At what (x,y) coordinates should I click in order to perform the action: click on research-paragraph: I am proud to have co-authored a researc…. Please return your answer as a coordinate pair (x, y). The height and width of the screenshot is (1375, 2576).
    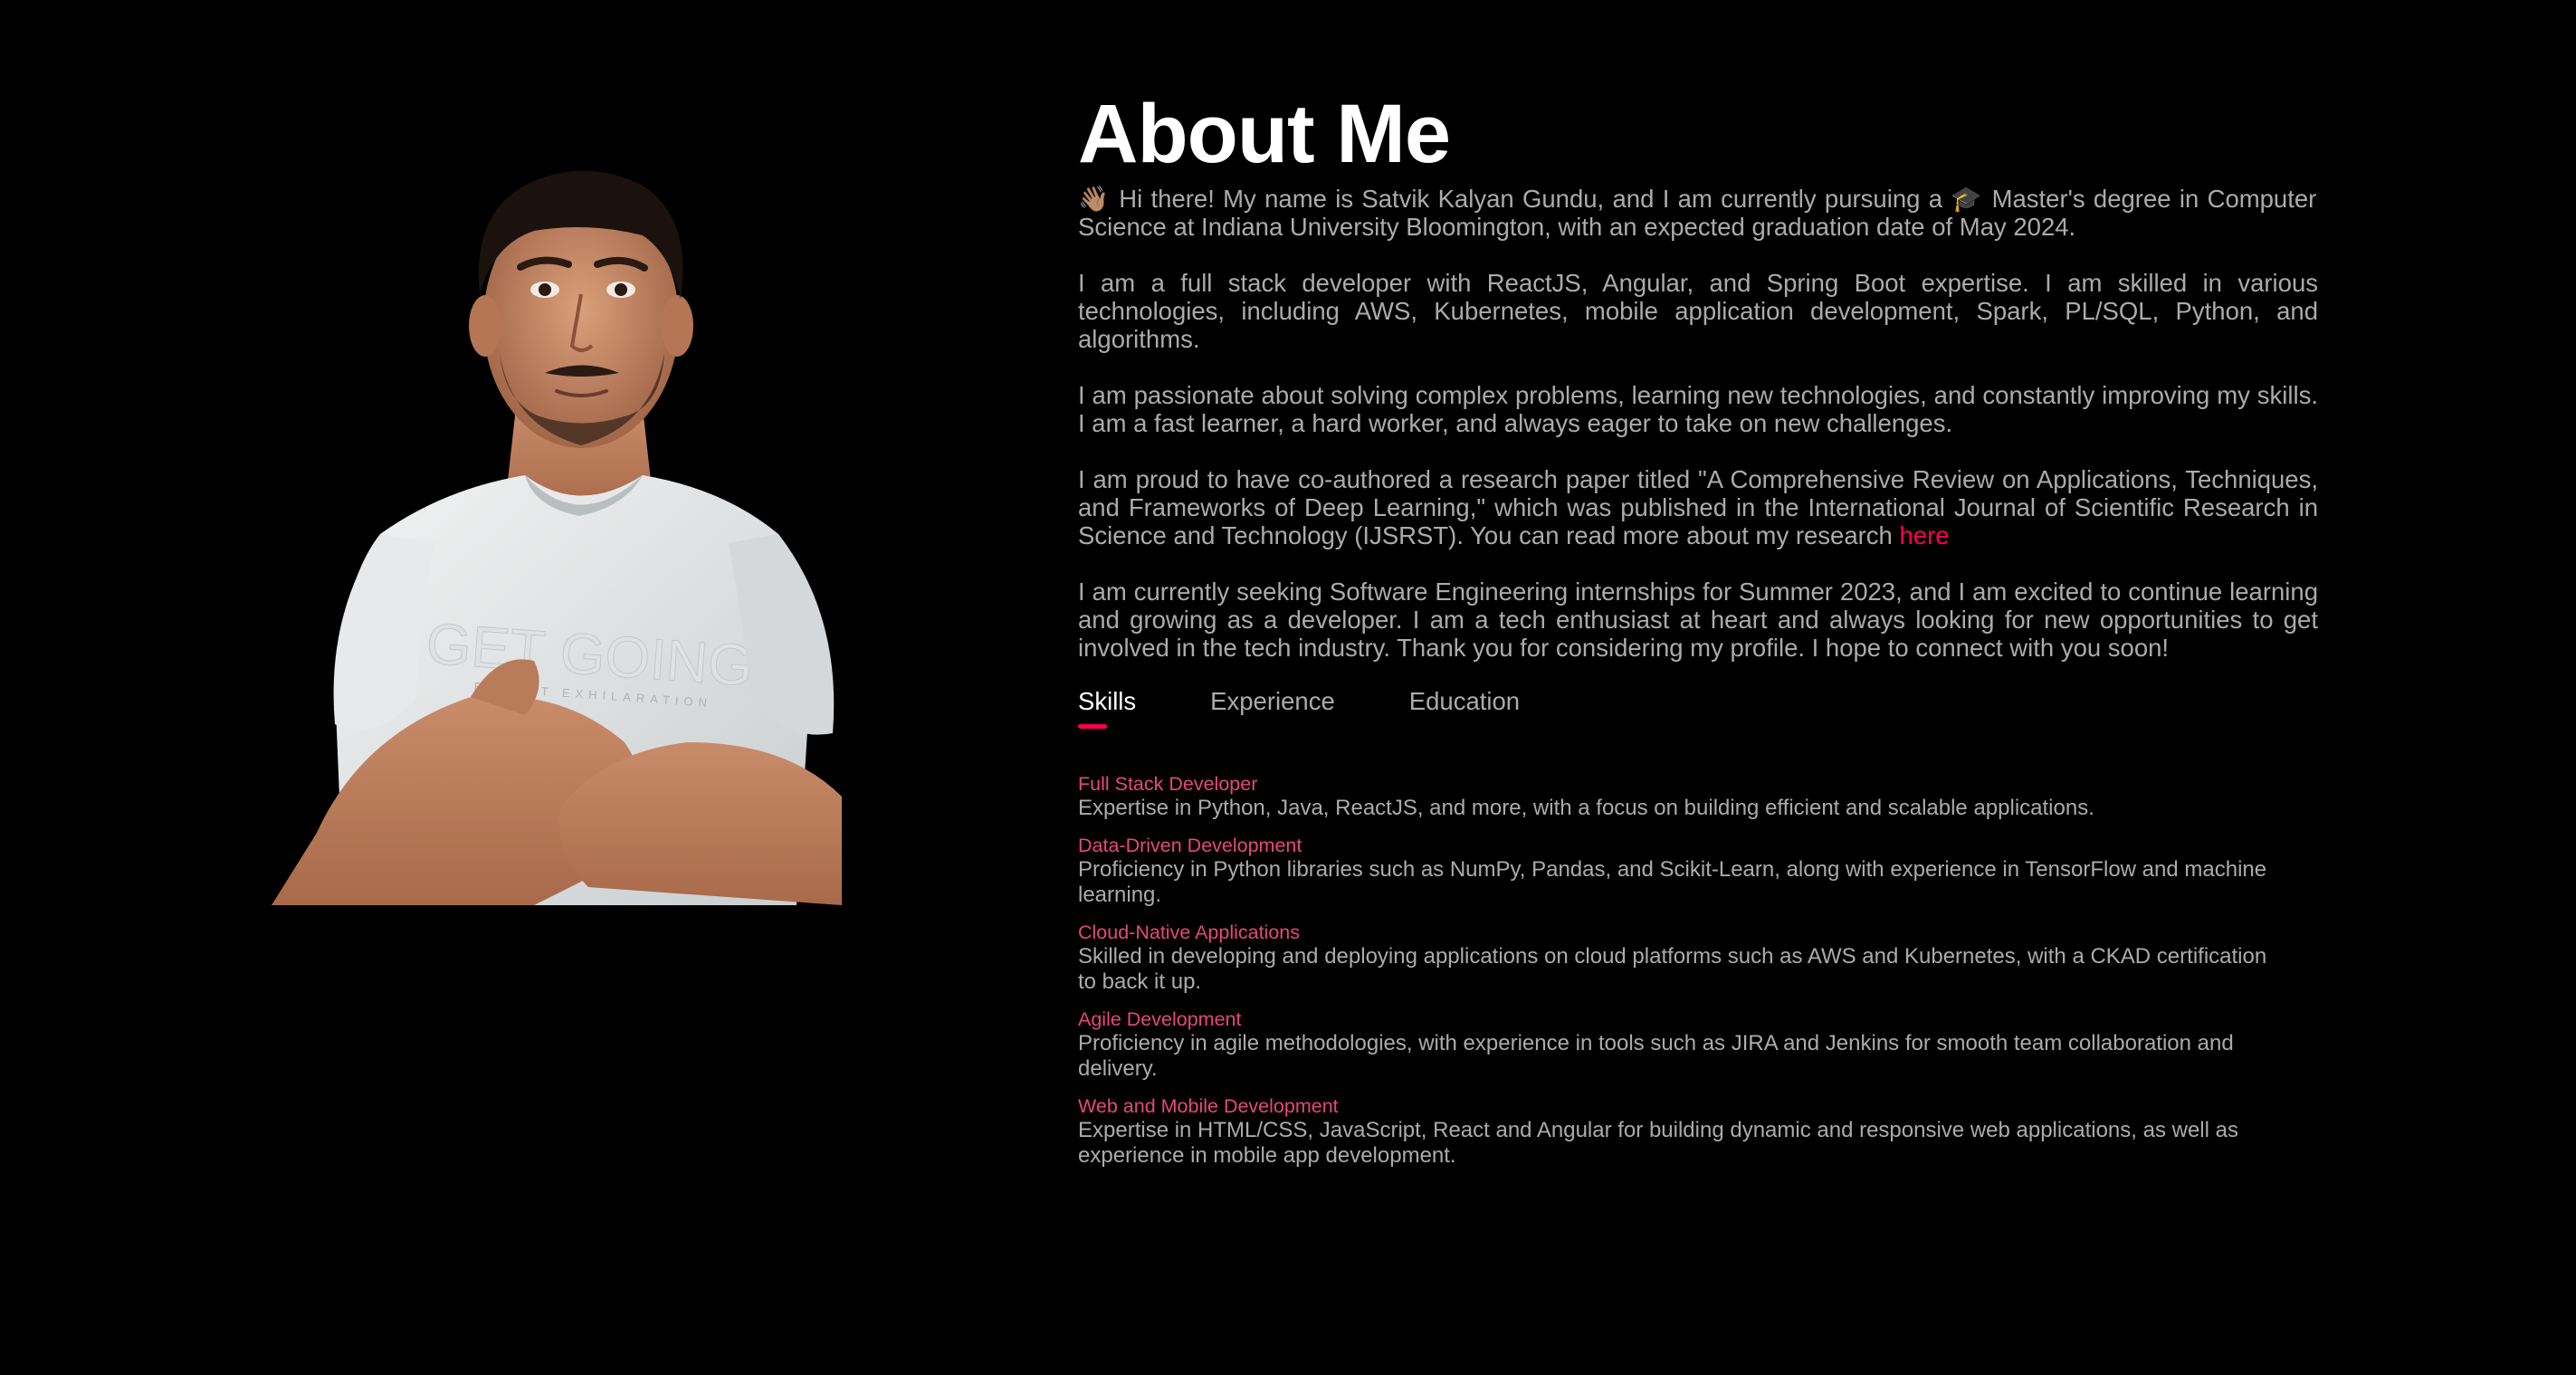
    Looking at the image, I should click on (1698, 507).